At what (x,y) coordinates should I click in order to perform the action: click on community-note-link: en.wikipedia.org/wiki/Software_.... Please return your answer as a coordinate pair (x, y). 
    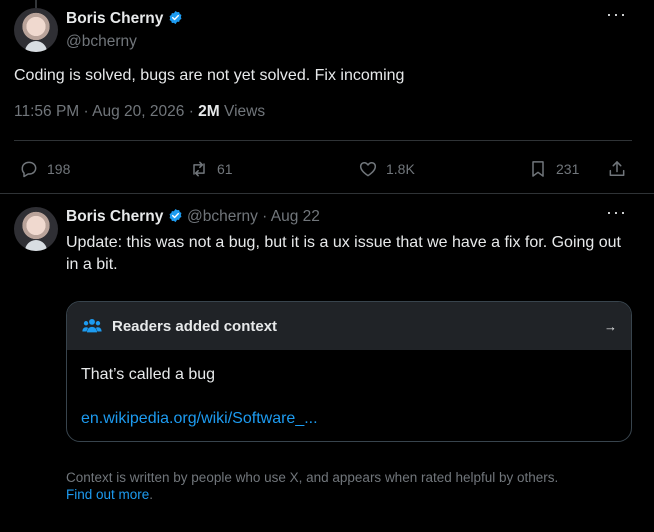
    Looking at the image, I should click on (199, 419).